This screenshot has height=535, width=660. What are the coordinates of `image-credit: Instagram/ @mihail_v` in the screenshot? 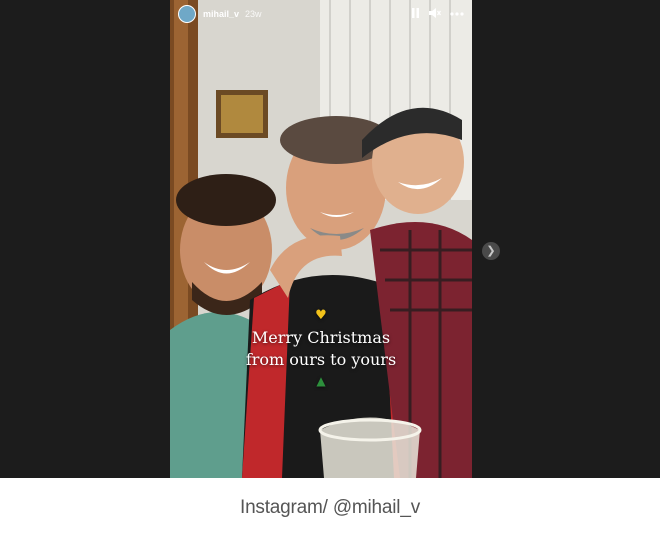 It's located at (330, 507).